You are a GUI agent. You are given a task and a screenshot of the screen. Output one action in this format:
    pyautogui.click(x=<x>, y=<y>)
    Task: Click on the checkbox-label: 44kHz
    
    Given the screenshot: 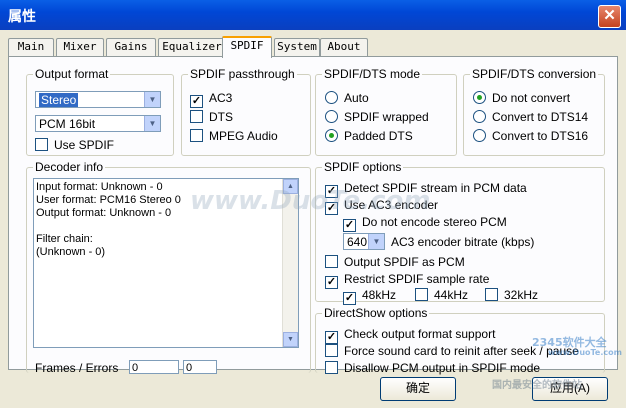 What is the action you would take?
    pyautogui.click(x=451, y=295)
    